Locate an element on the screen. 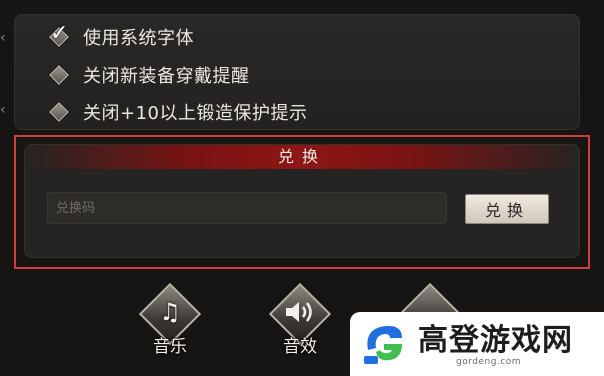  music-toggle-button: ♫ 音乐 is located at coordinates (170, 321).